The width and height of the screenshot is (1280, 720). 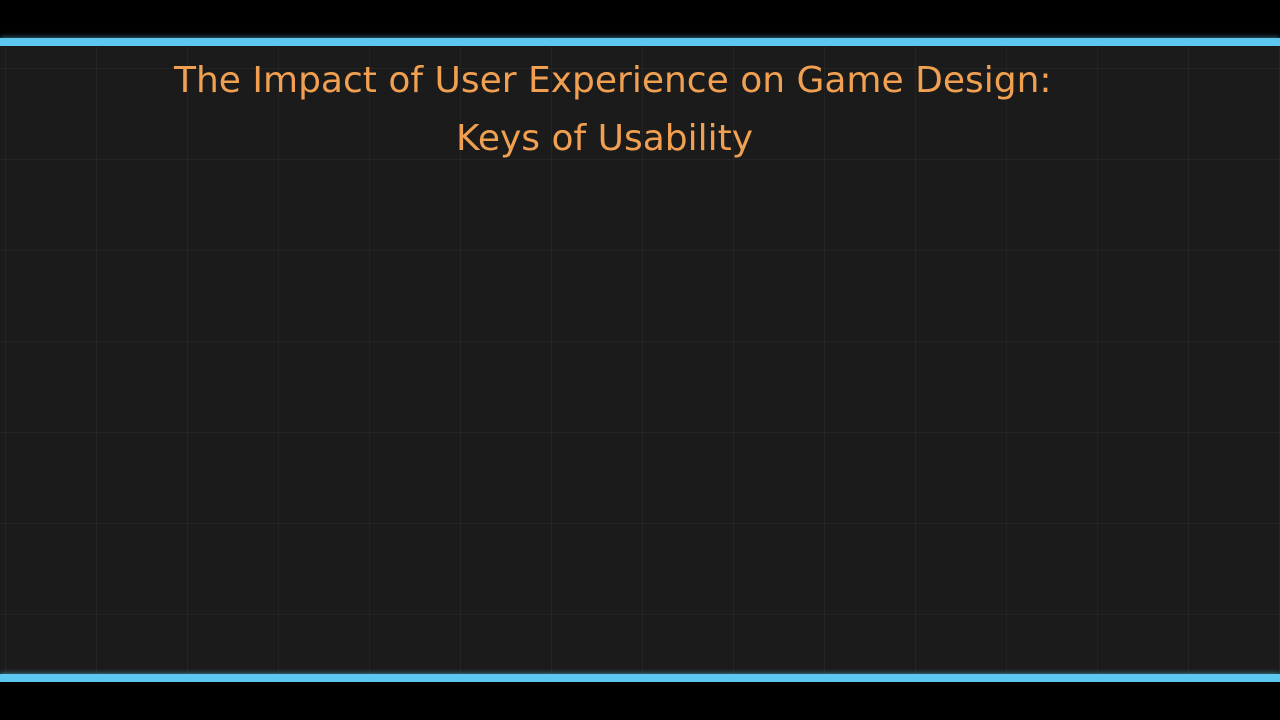 What do you see at coordinates (605, 138) in the screenshot?
I see `slide-title-line-2: Keys of Usability` at bounding box center [605, 138].